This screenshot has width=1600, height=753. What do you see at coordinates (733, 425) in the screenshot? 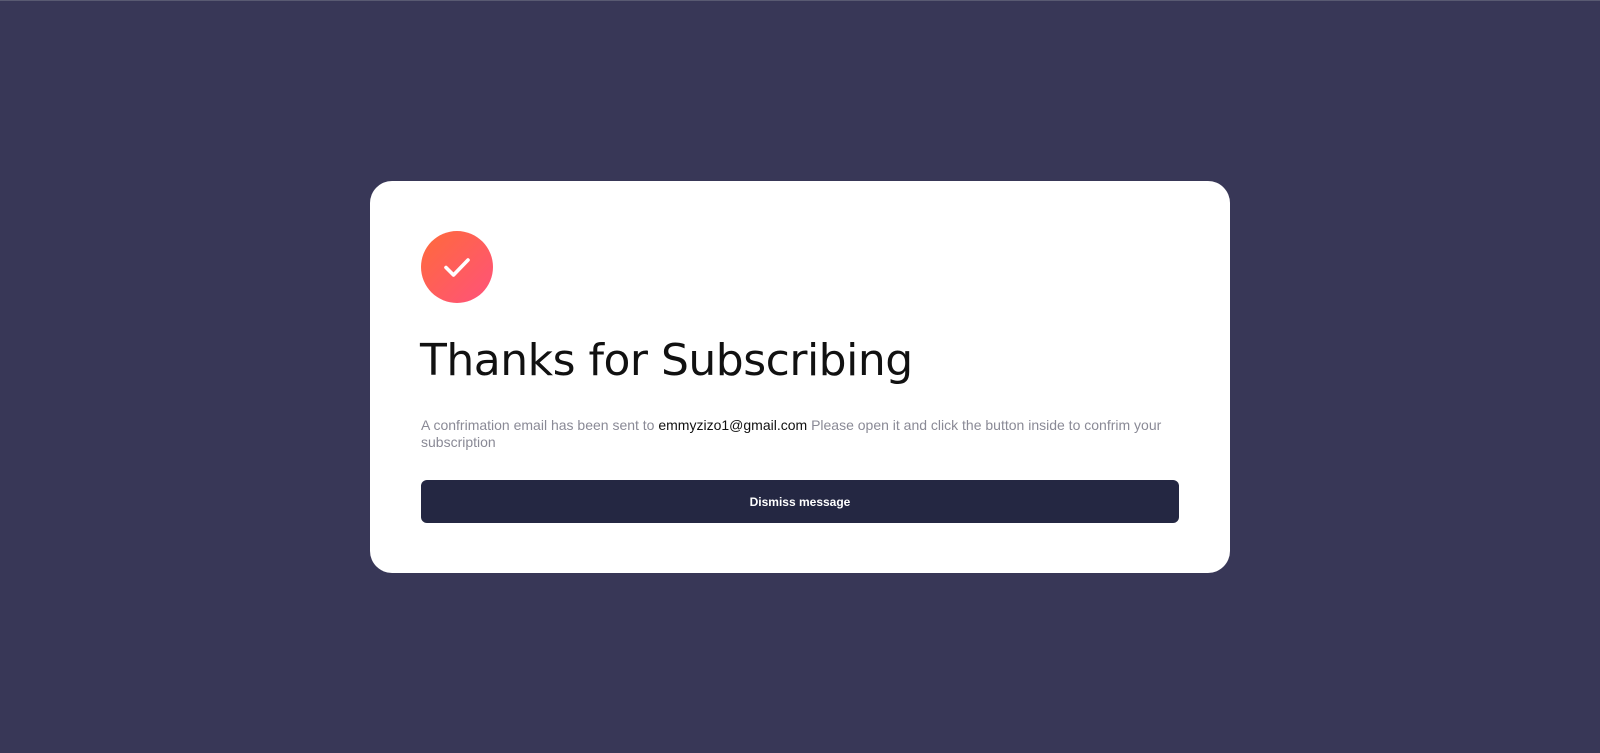
I see `email-address: emmyzizo1@gmail.com` at bounding box center [733, 425].